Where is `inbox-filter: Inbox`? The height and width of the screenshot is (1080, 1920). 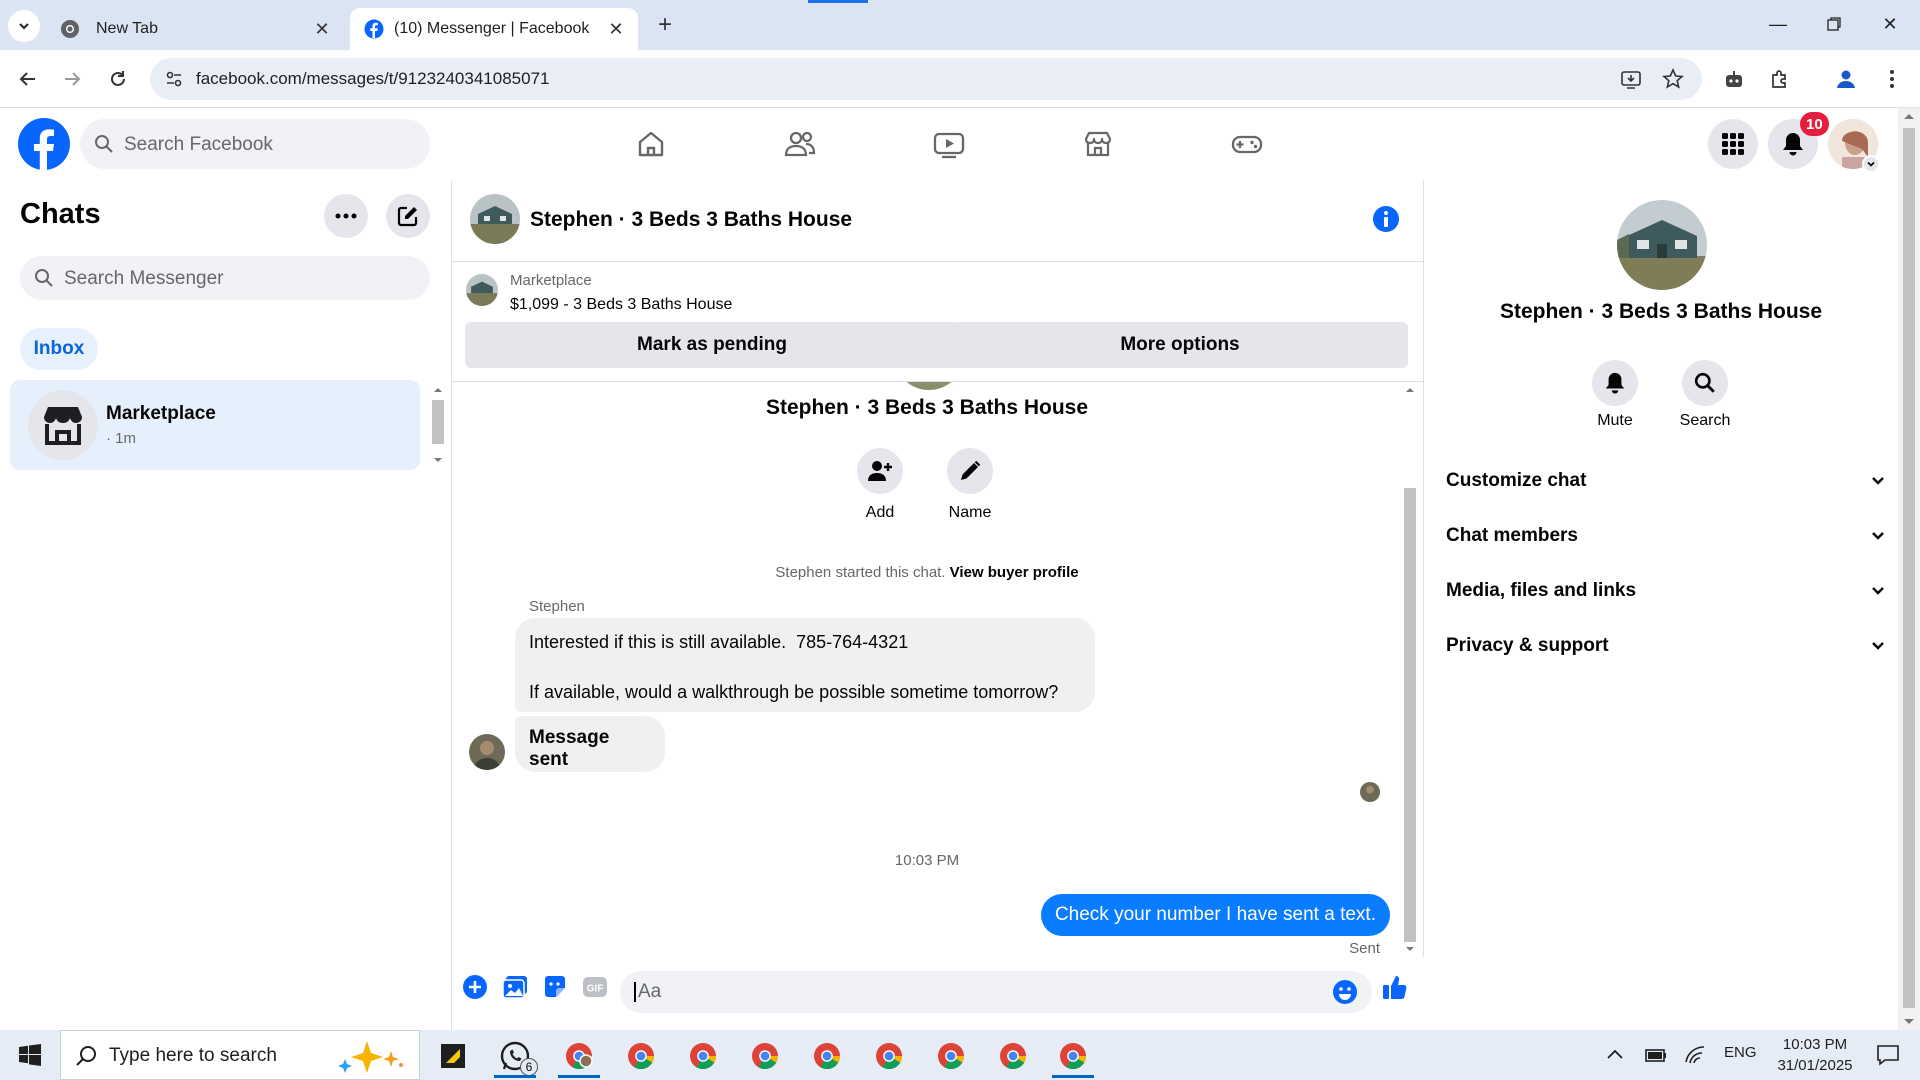
inbox-filter: Inbox is located at coordinates (59, 349).